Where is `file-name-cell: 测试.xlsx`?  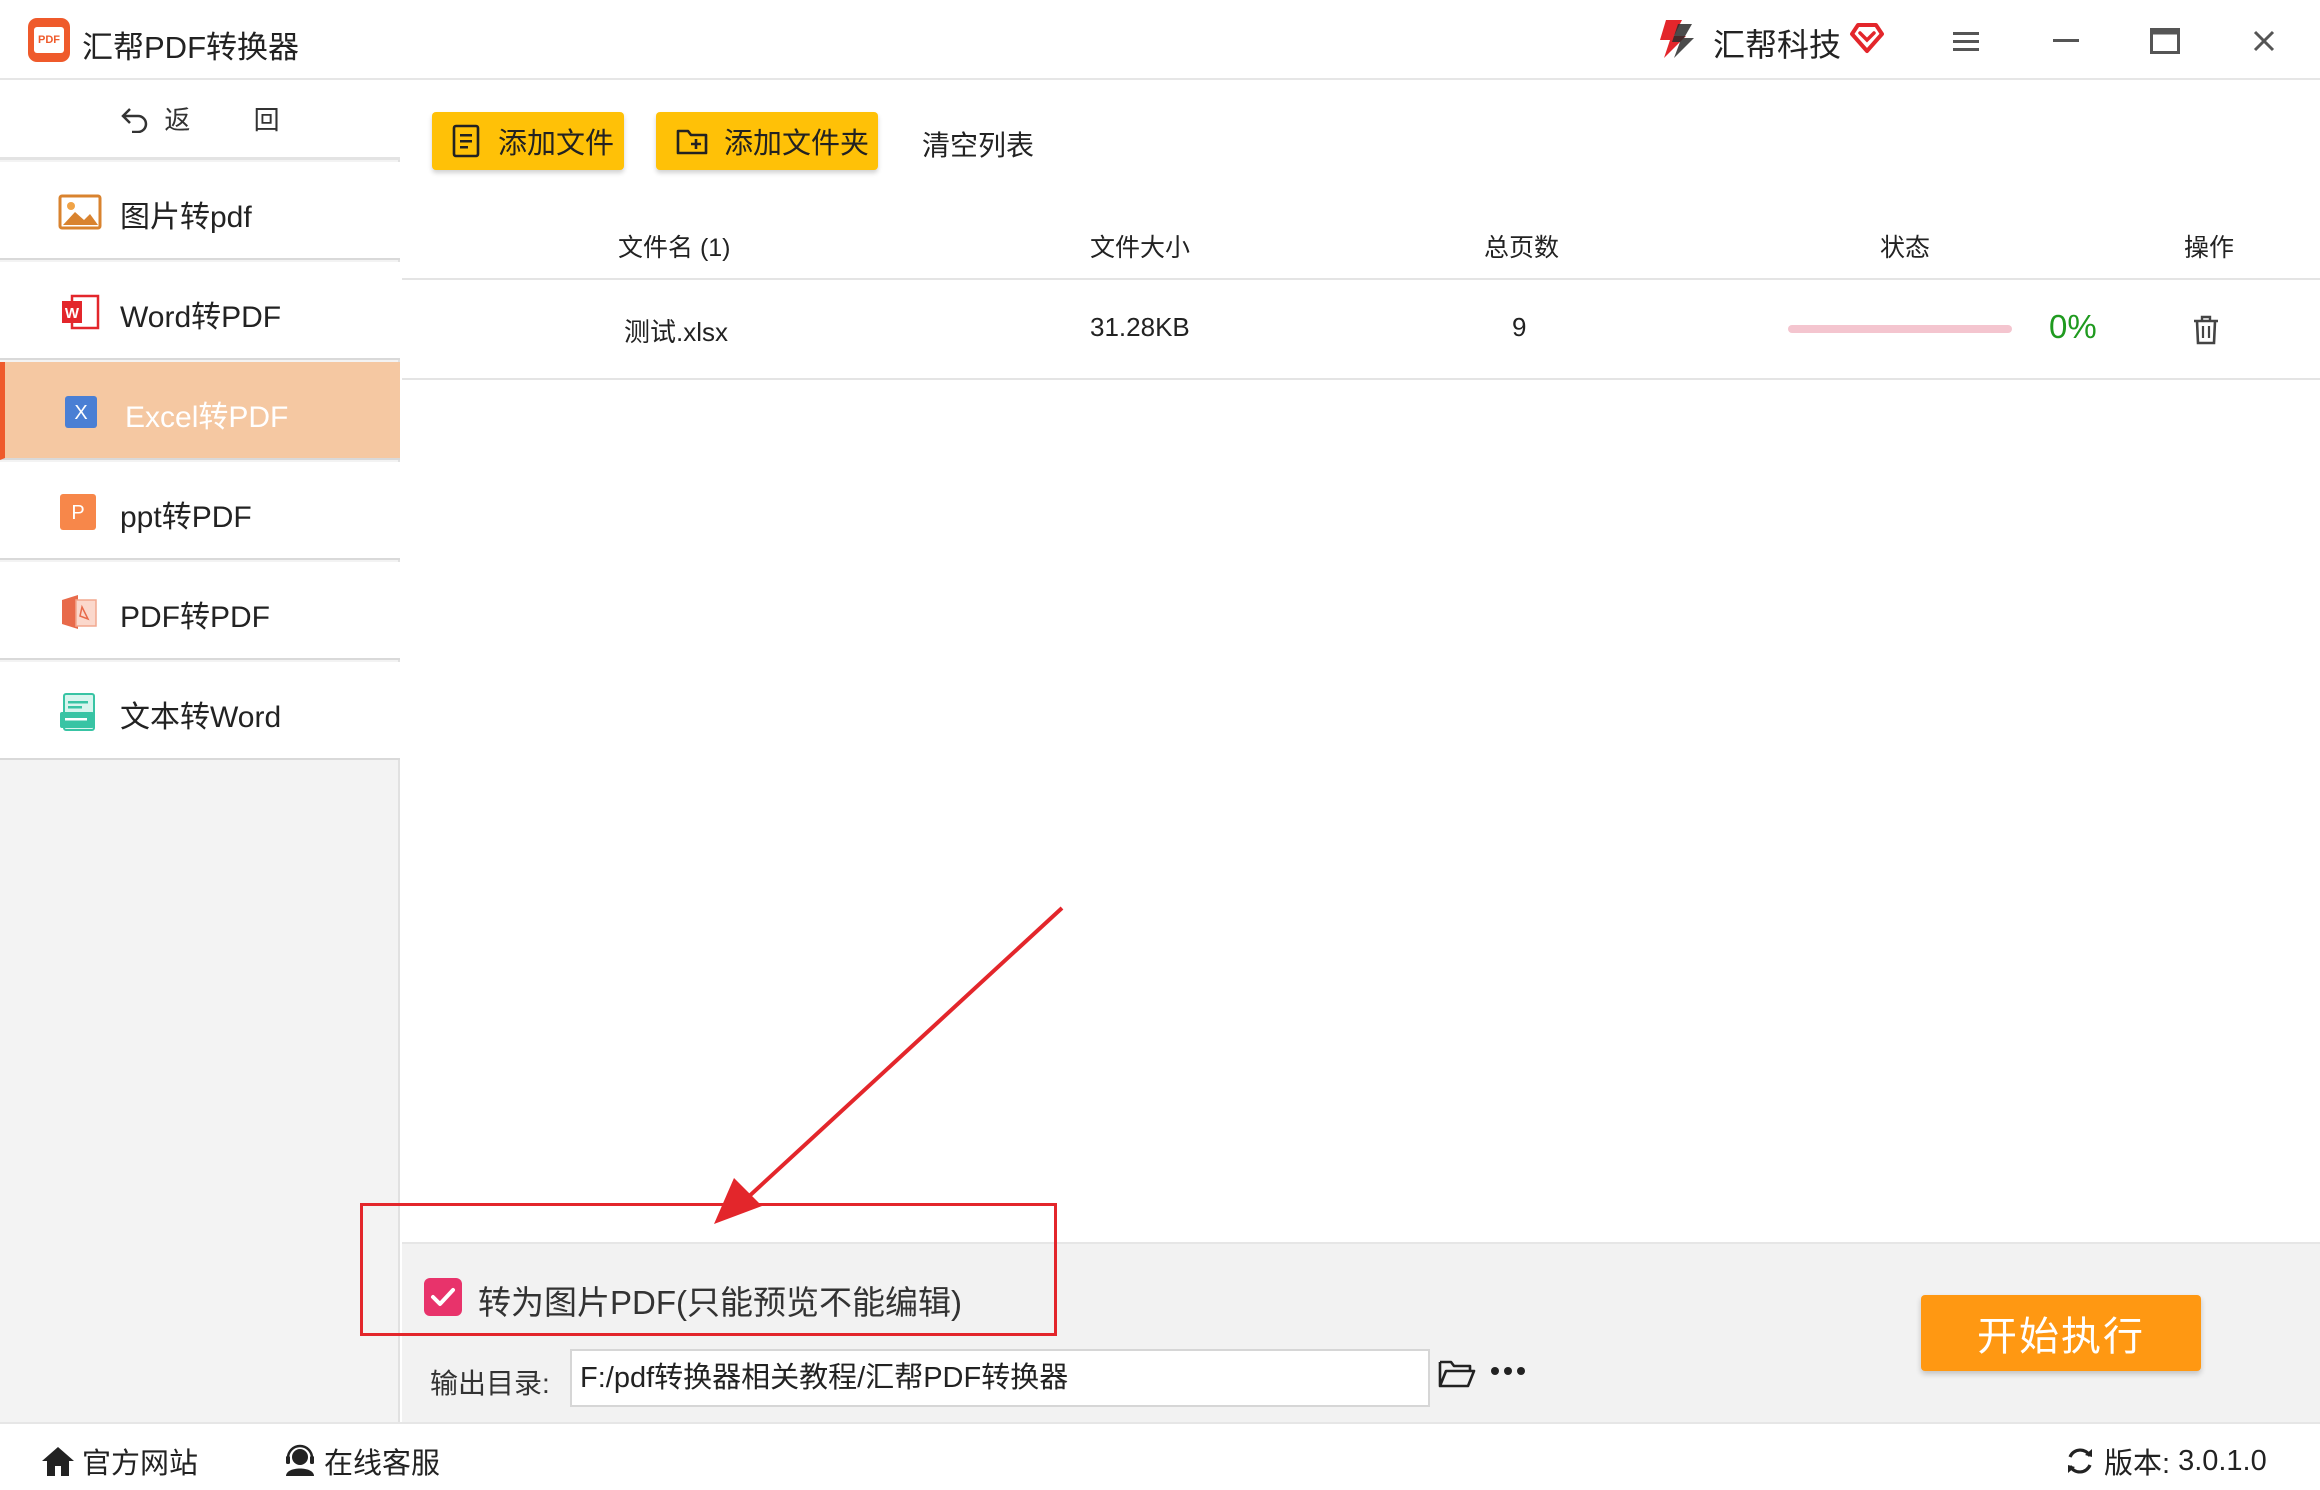
file-name-cell: 测试.xlsx is located at coordinates (676, 332).